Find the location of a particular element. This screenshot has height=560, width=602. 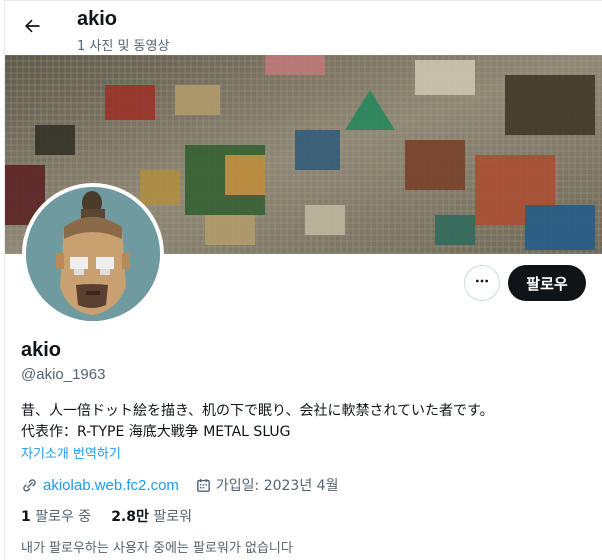

back-button is located at coordinates (32, 28).